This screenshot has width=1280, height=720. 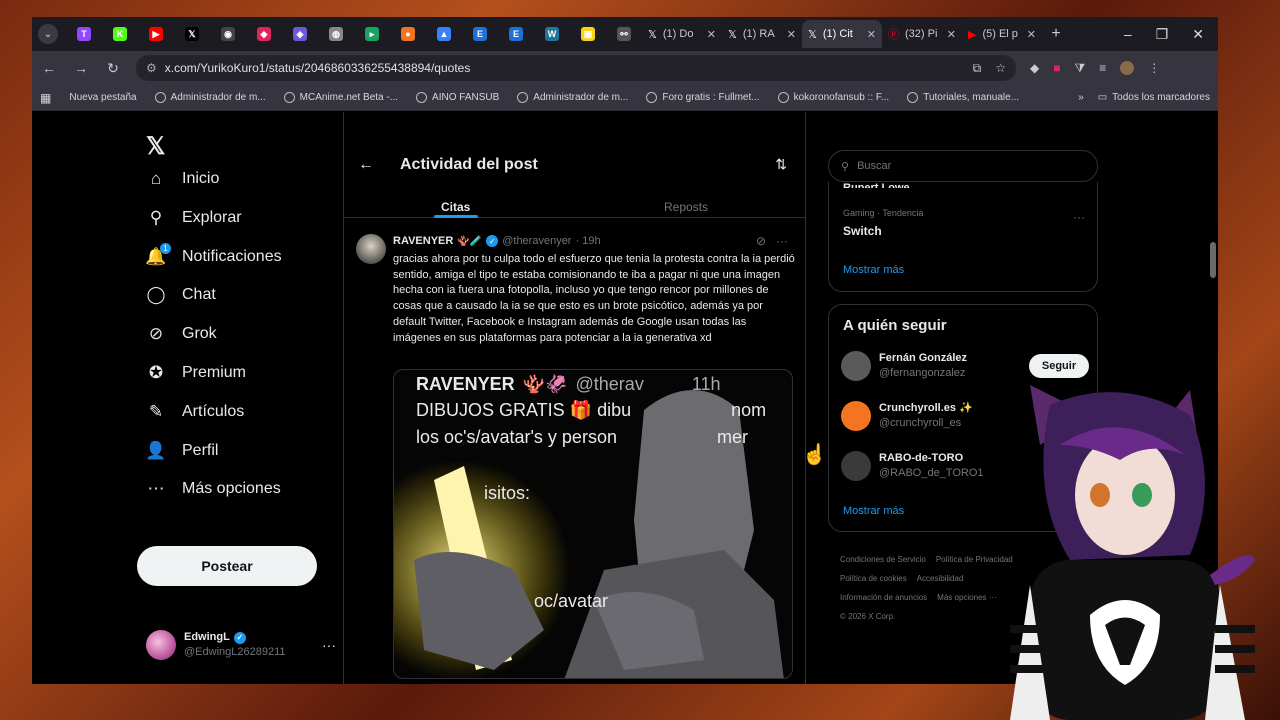 What do you see at coordinates (1213, 260) in the screenshot?
I see `scroll-thumb` at bounding box center [1213, 260].